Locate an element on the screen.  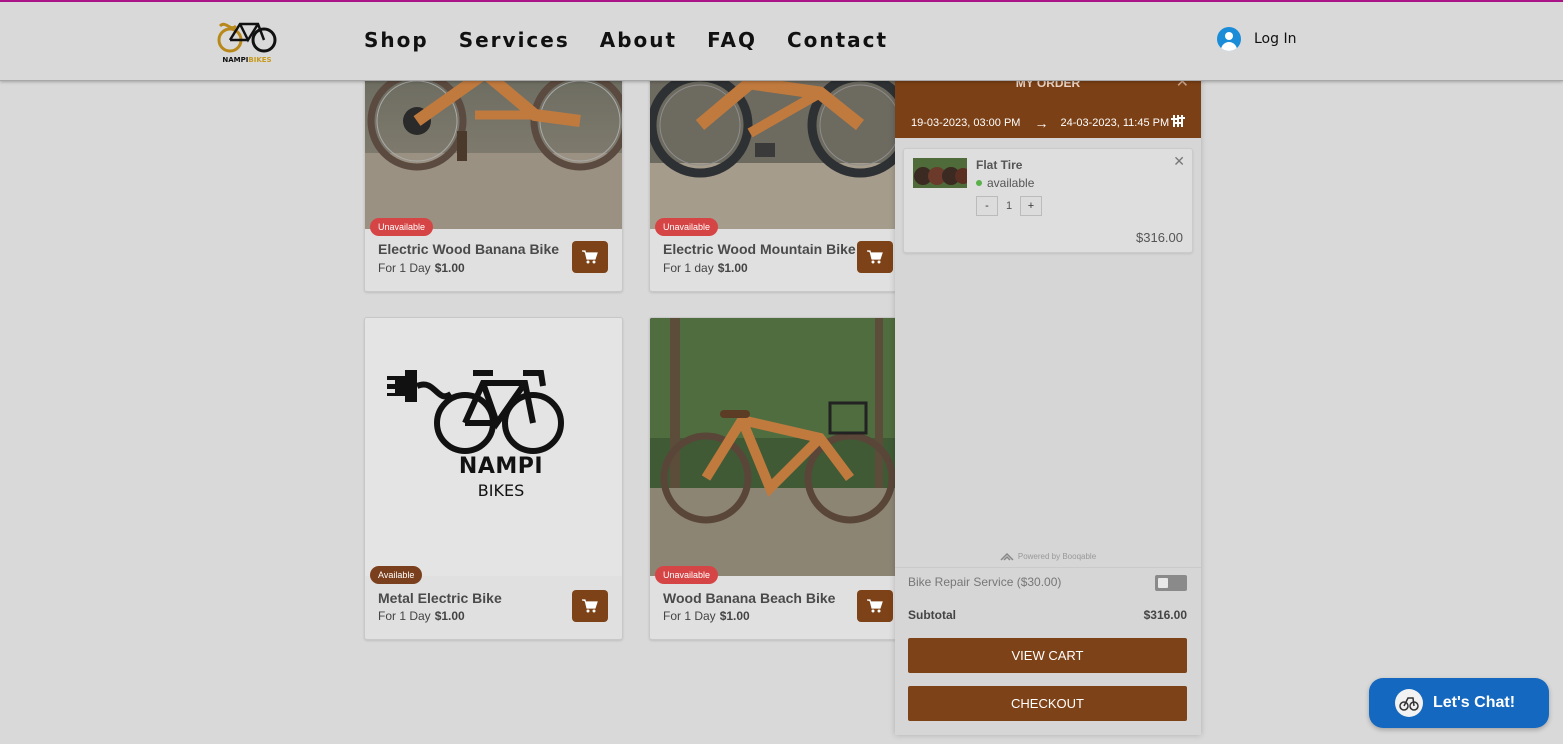
quantity-value: 1 is located at coordinates (1009, 206).